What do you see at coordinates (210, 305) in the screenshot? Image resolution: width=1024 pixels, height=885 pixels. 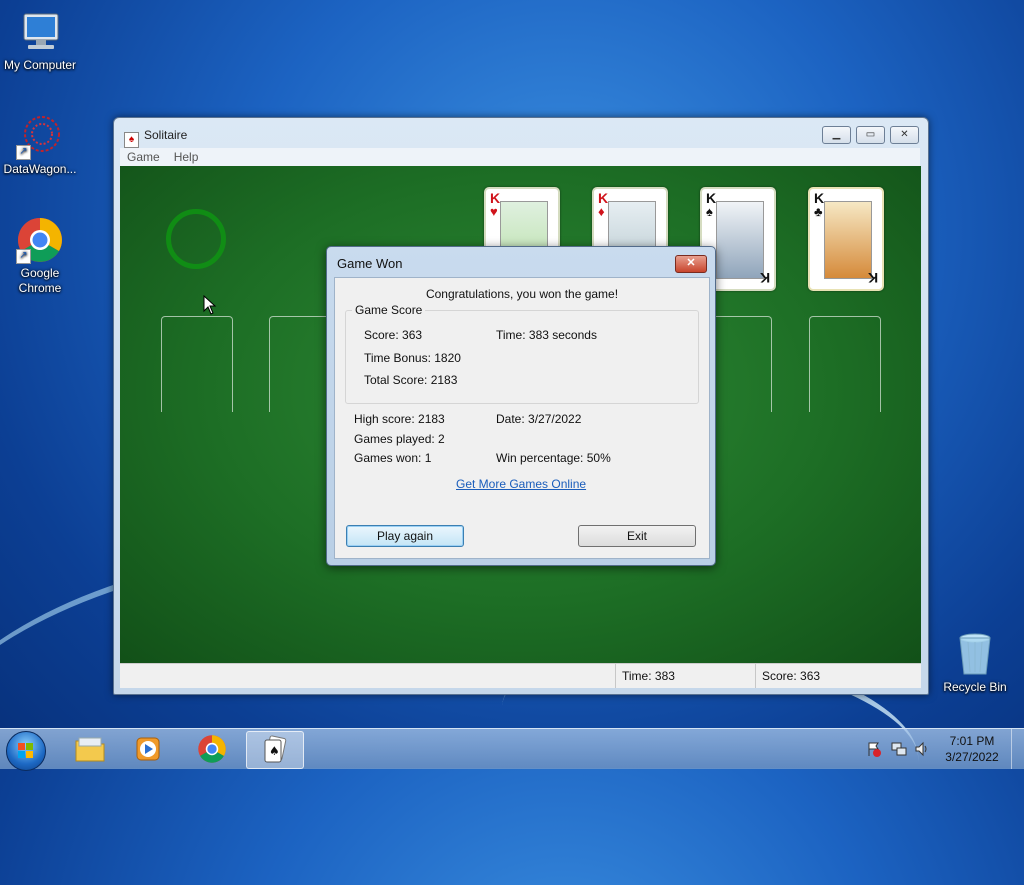 I see `mouse-cursor-icon` at bounding box center [210, 305].